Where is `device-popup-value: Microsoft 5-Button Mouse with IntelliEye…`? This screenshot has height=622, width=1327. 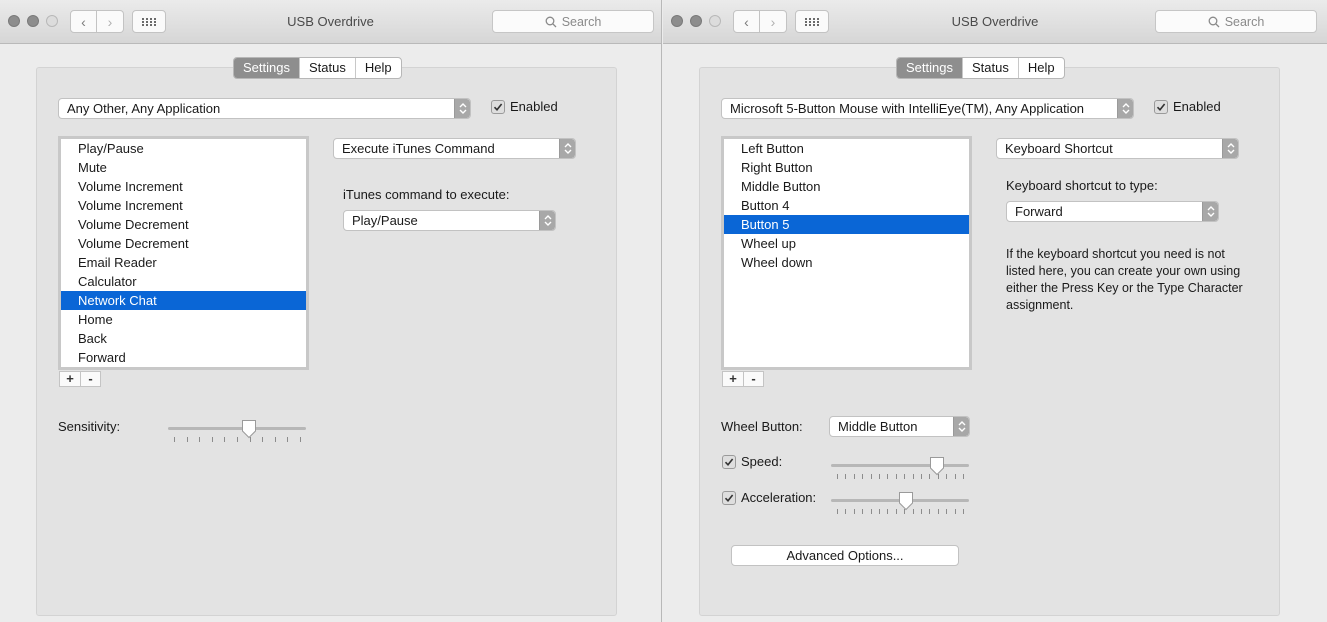
device-popup-value: Microsoft 5-Button Mouse with IntelliEye… is located at coordinates (907, 108).